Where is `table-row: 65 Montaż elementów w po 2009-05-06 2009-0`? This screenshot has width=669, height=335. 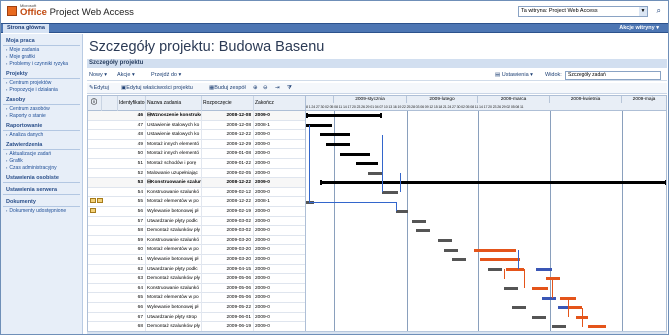
table-row: 65 Montaż elementów w po 2009-05-06 2009-0 is located at coordinates (196, 298).